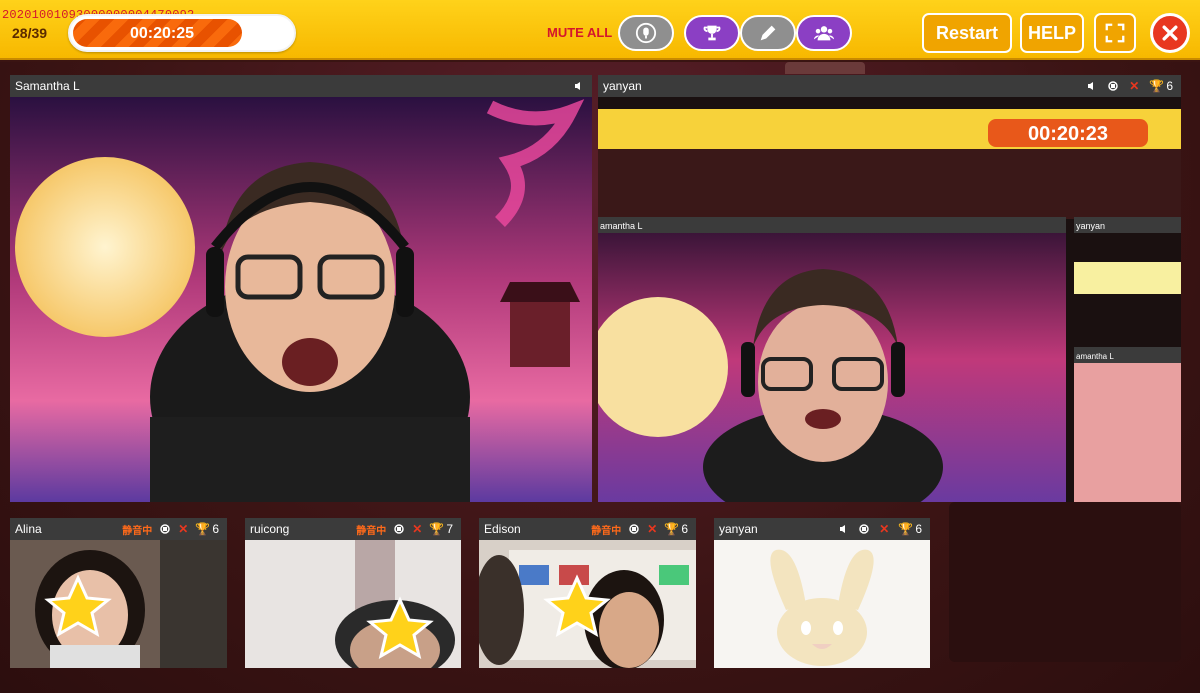  I want to click on participant-name: ruicong, so click(270, 529).